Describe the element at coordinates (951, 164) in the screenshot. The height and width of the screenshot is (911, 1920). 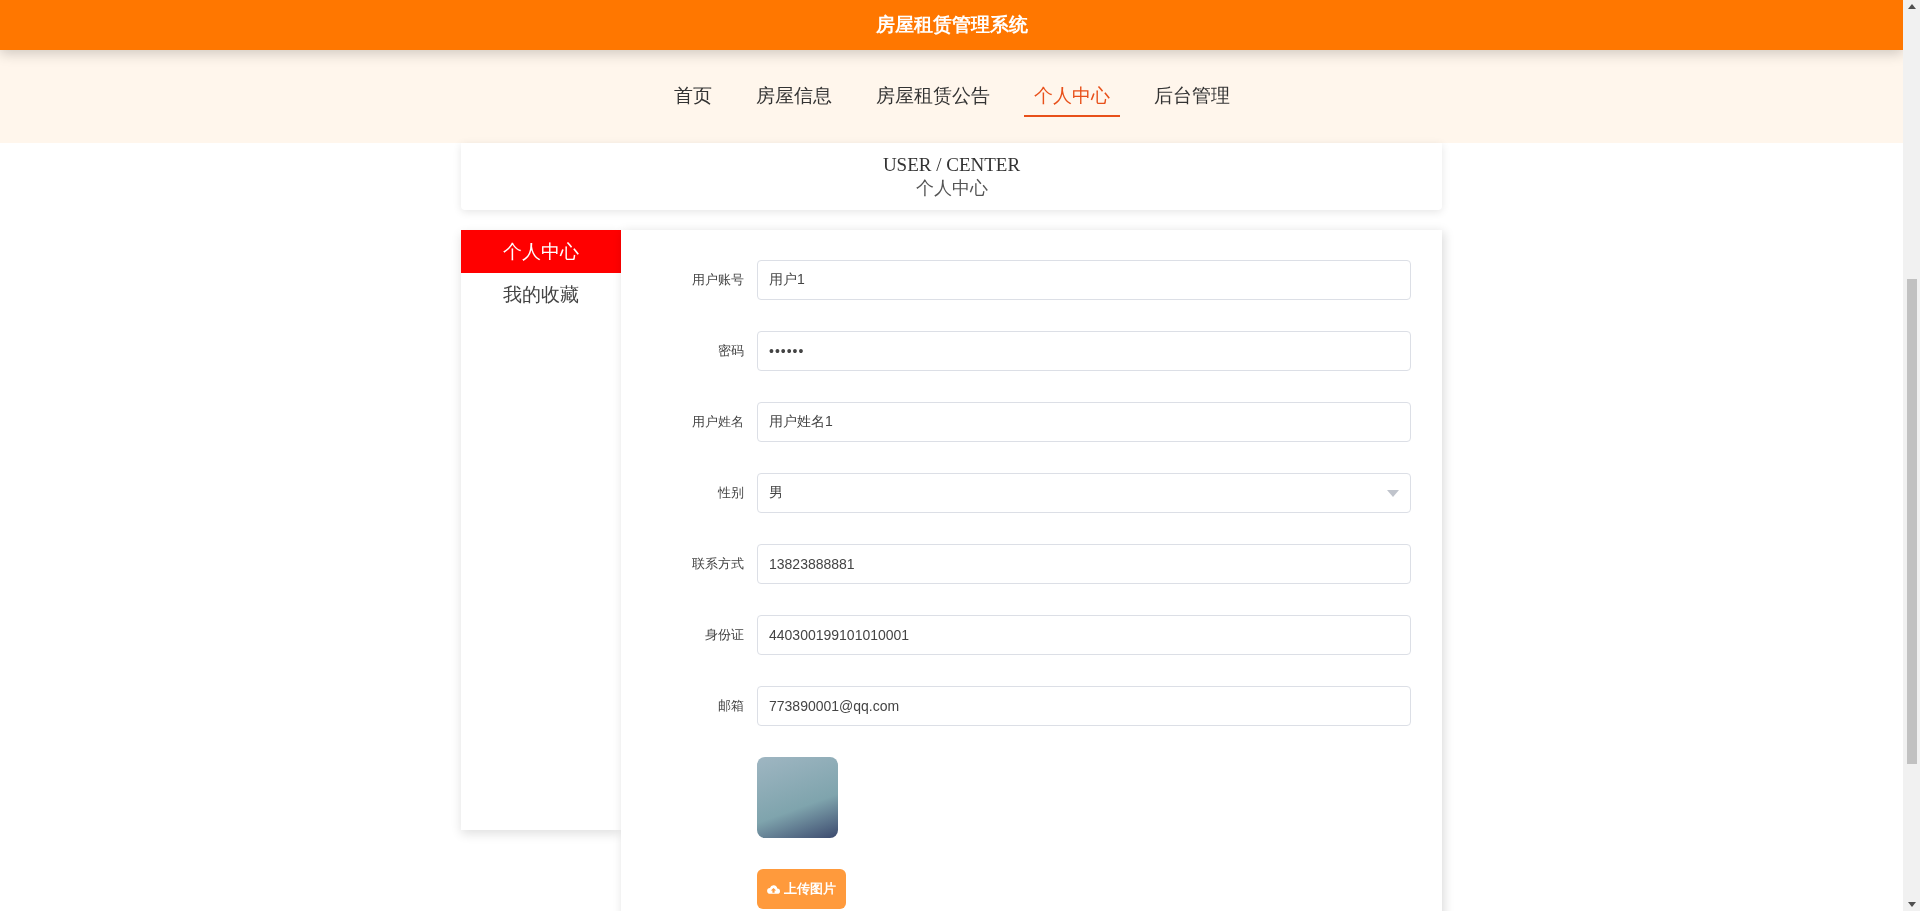
I see `section-title: USER / CENTER` at that location.